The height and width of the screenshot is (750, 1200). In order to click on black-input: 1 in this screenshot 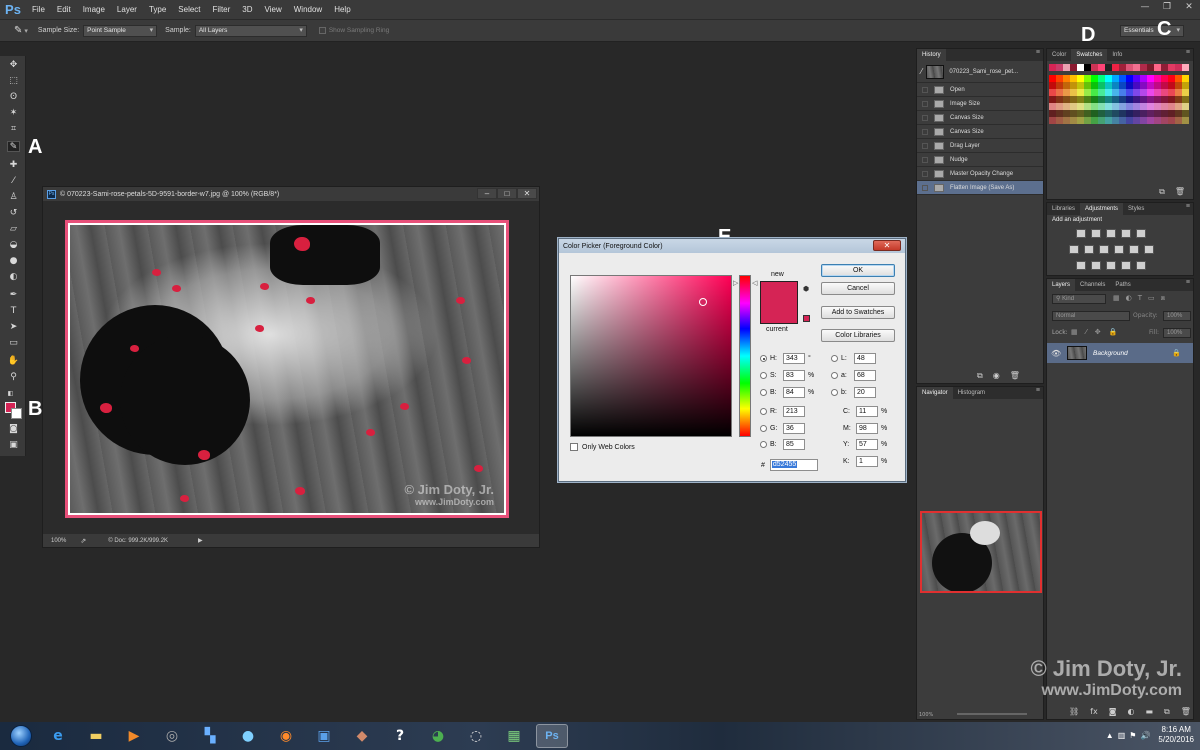, I will do `click(867, 461)`.